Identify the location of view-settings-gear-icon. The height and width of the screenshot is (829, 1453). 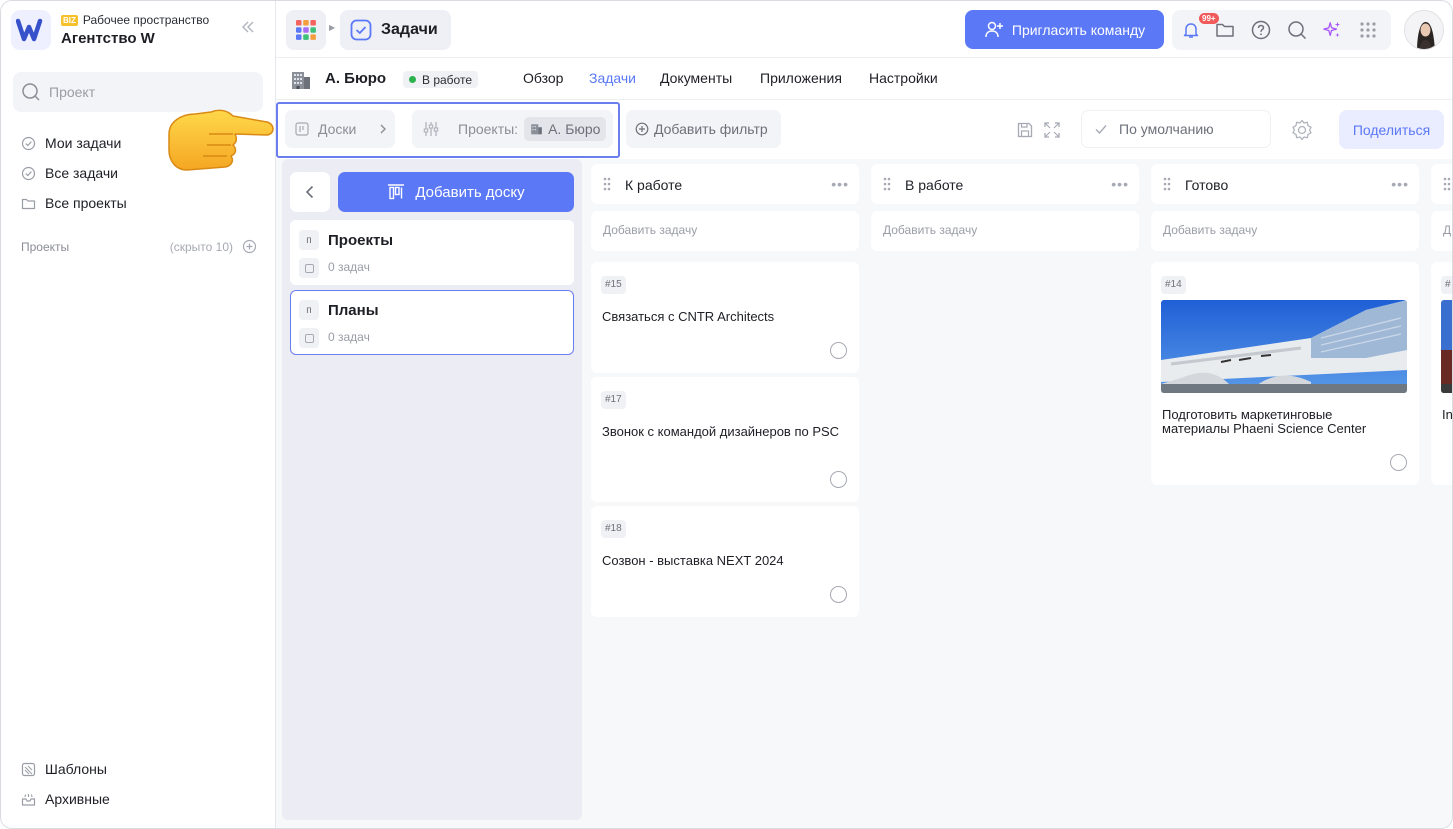
(1302, 131).